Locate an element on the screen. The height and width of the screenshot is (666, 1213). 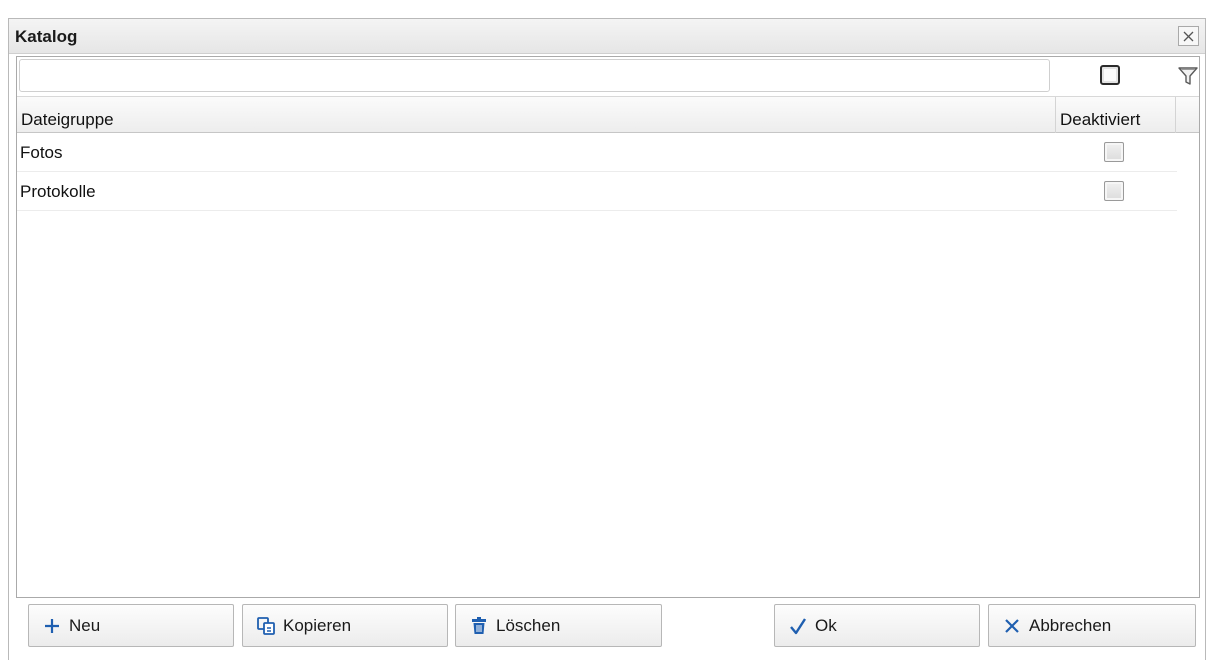
column-header-deaktiviert: Deaktiviert is located at coordinates (1116, 115).